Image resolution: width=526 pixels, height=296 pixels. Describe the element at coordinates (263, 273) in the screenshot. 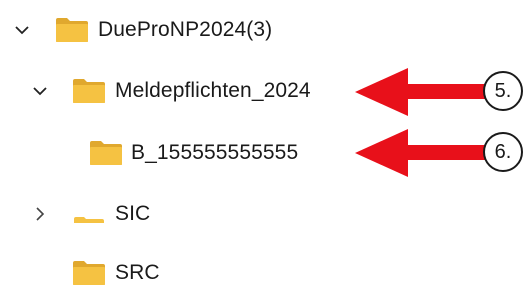

I see `tree-item-src: SRC` at that location.